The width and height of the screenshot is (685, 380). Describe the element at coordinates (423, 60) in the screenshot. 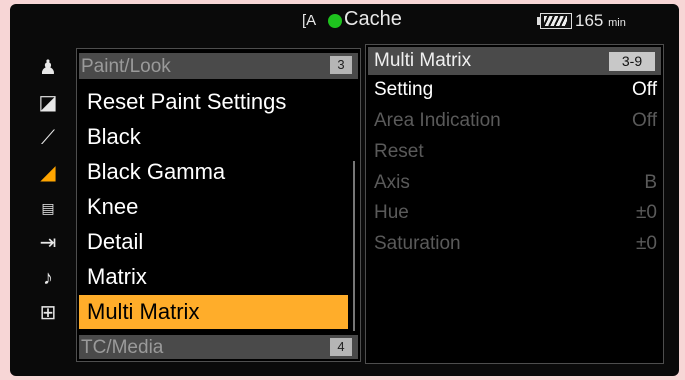

I see `detail-title: Multi Matrix` at that location.